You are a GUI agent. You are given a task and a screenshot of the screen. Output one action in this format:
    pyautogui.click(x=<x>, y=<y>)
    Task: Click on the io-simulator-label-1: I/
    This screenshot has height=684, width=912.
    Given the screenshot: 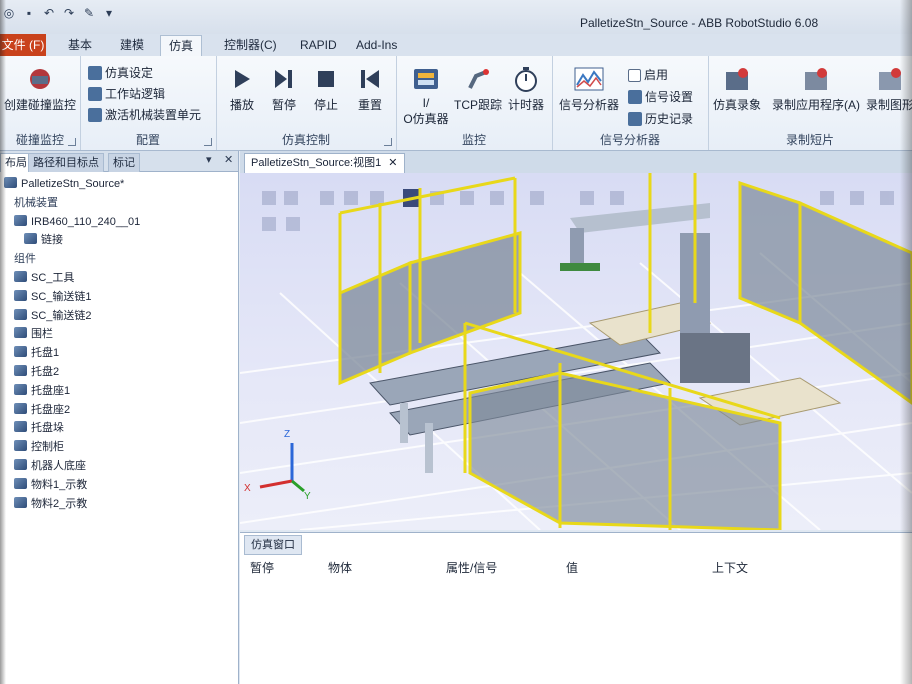 What is the action you would take?
    pyautogui.click(x=426, y=103)
    